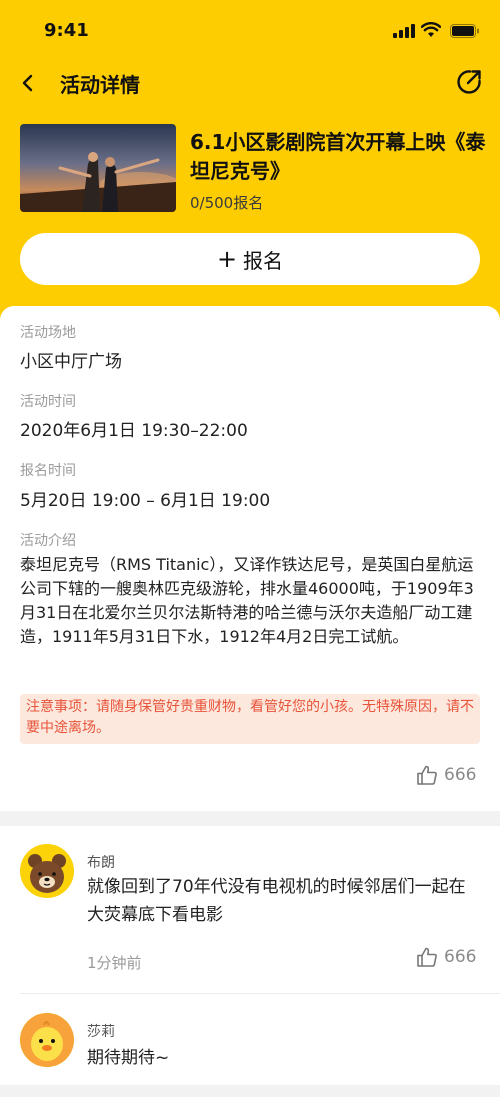 This screenshot has width=500, height=1097. Describe the element at coordinates (101, 1032) in the screenshot. I see `comment-author: 莎莉` at that location.